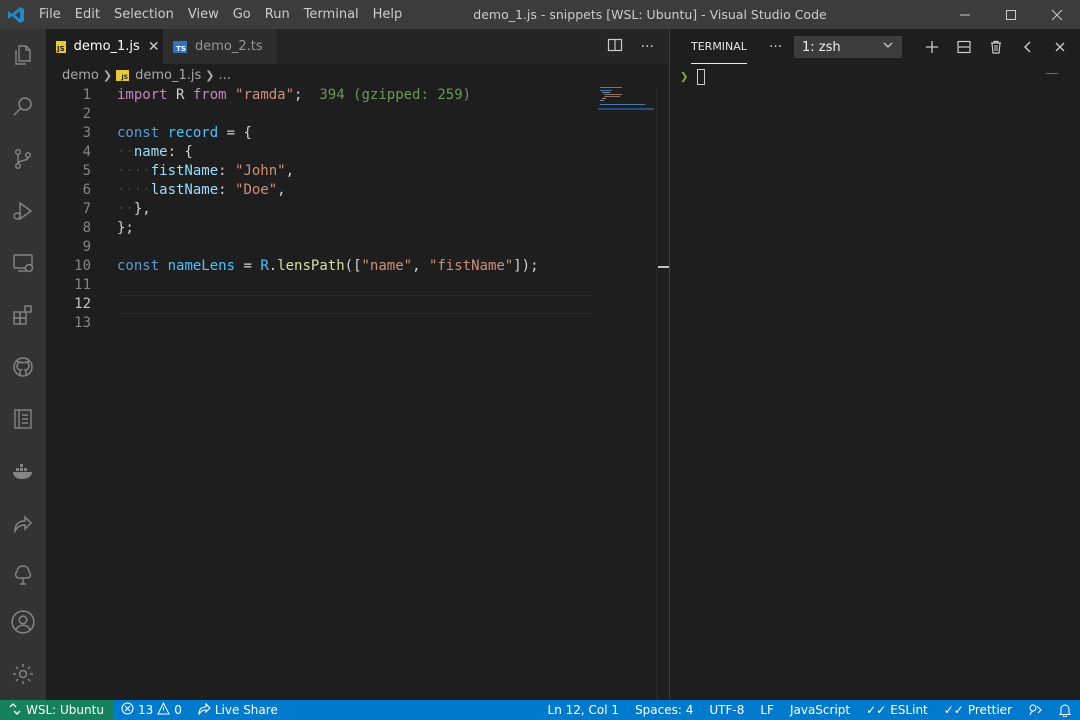 The height and width of the screenshot is (720, 1080). Describe the element at coordinates (387, 266) in the screenshot. I see `token: "name"` at that location.